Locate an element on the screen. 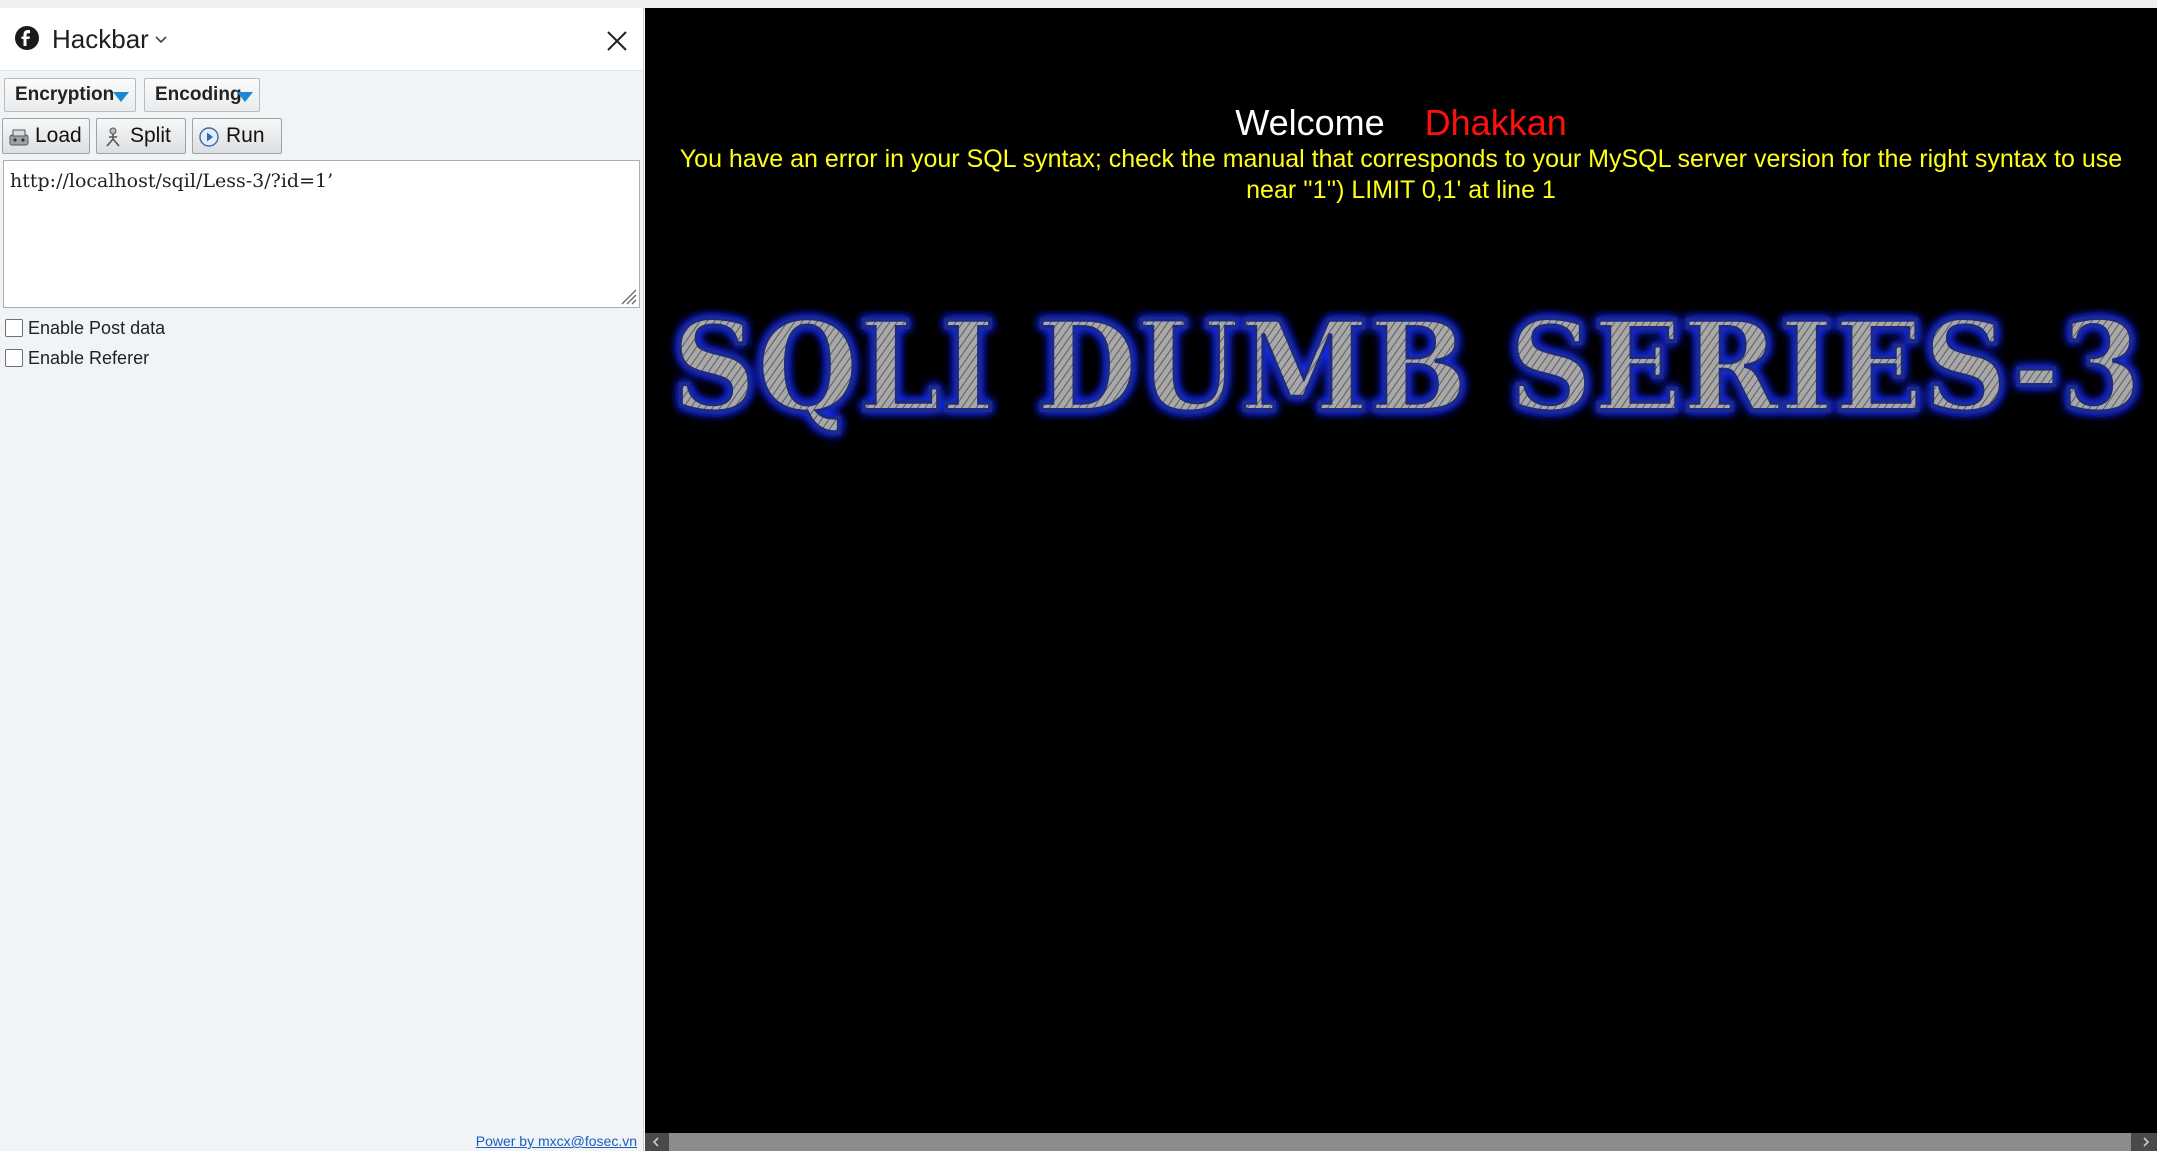  close-icon is located at coordinates (617, 41).